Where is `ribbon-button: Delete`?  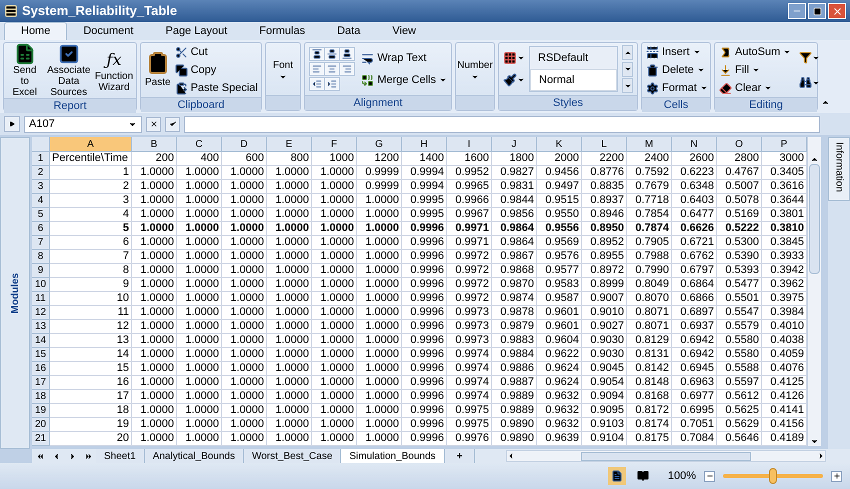 ribbon-button: Delete is located at coordinates (677, 70).